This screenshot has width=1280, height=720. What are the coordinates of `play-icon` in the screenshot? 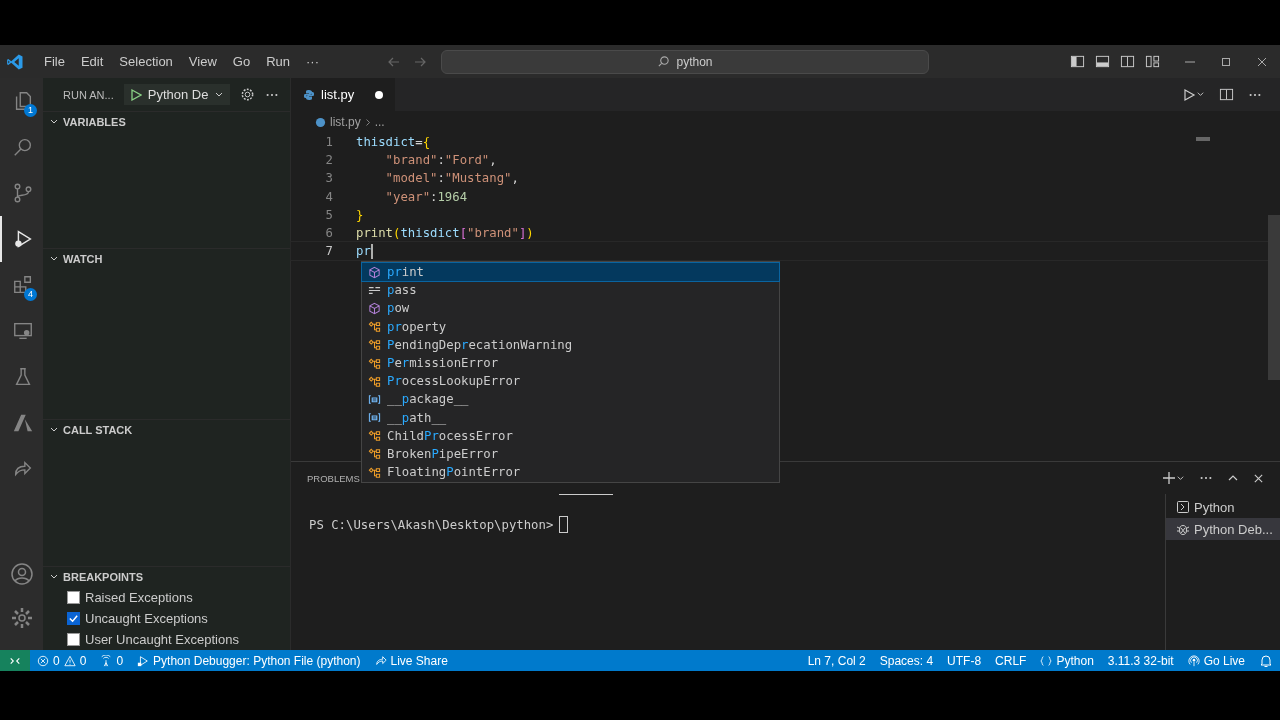 It's located at (135, 94).